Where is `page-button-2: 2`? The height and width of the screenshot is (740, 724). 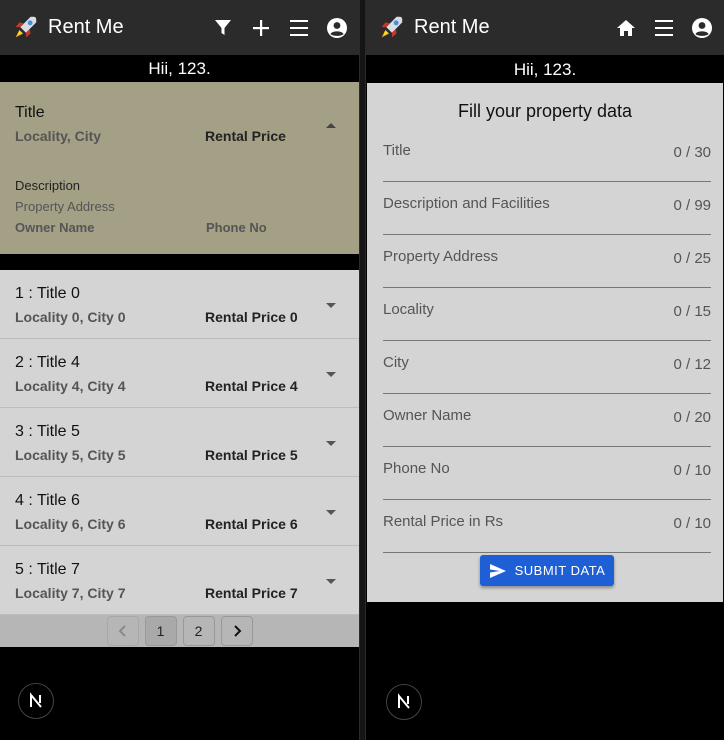 page-button-2: 2 is located at coordinates (198, 631).